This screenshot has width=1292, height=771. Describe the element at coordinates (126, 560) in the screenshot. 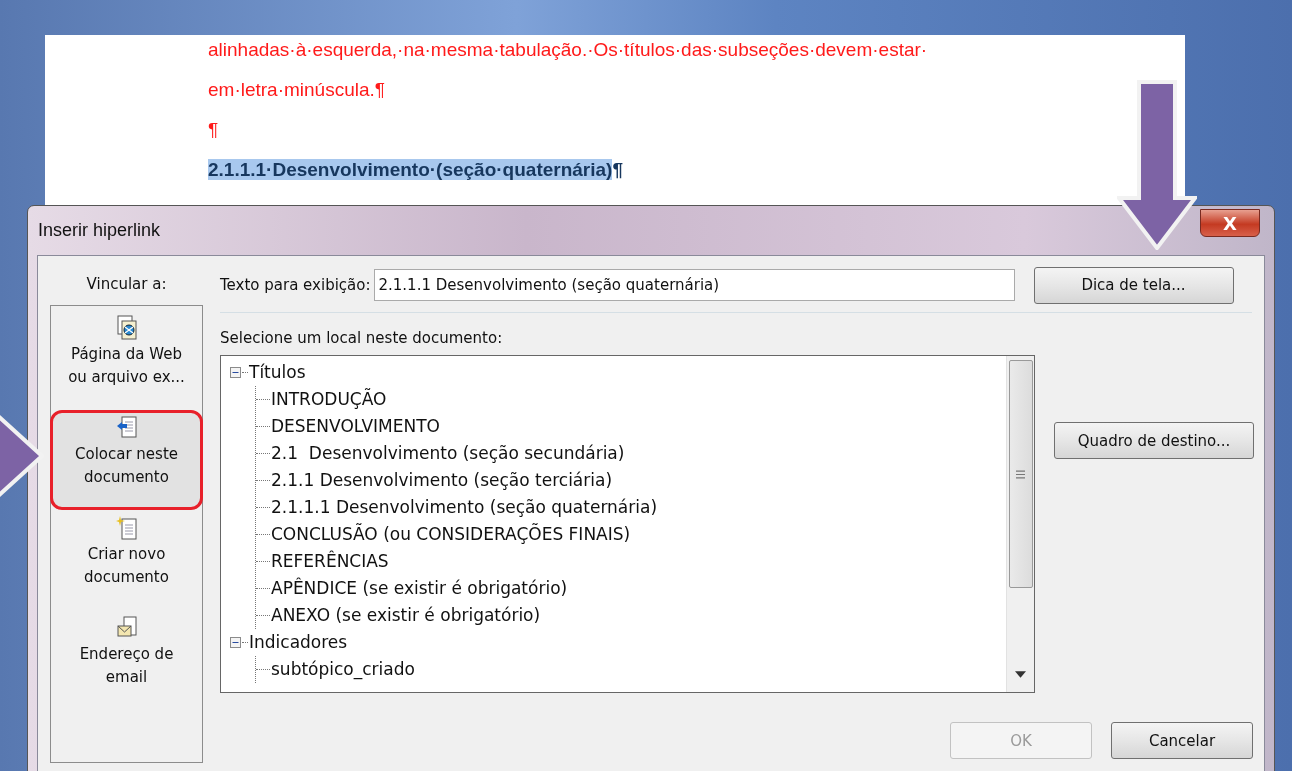

I see `link-type-item: Criar novo documento` at that location.